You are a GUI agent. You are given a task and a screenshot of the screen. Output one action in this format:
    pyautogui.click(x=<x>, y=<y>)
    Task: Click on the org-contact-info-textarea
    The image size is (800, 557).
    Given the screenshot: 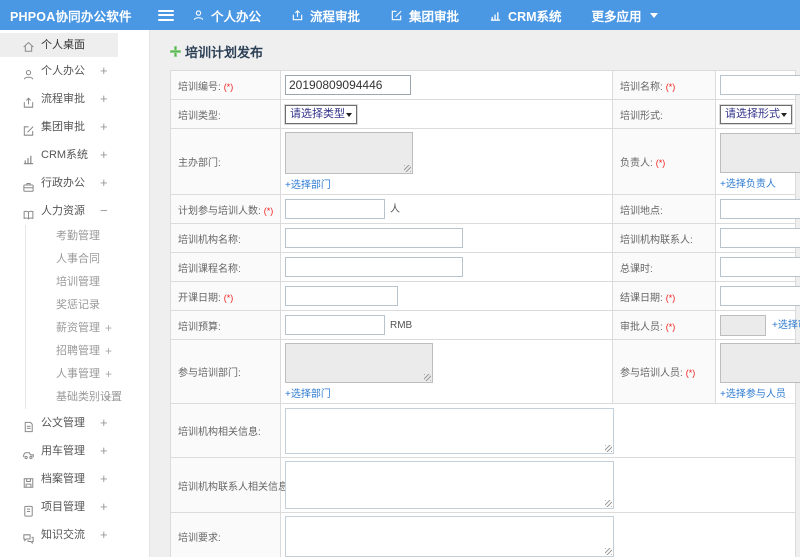 What is the action you would take?
    pyautogui.click(x=449, y=485)
    